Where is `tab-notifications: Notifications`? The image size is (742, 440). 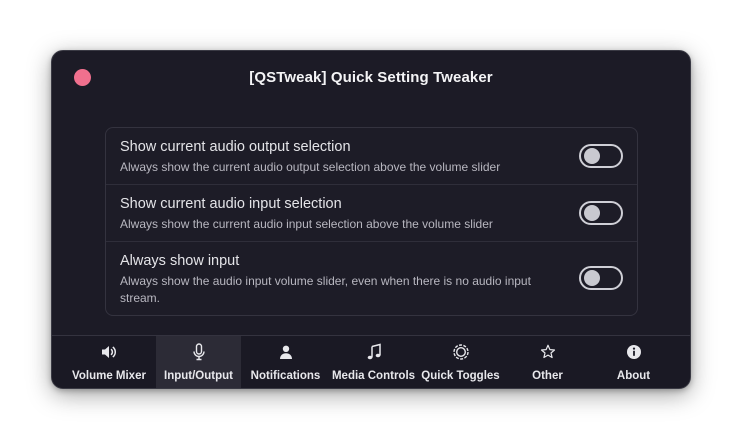 tab-notifications: Notifications is located at coordinates (285, 362).